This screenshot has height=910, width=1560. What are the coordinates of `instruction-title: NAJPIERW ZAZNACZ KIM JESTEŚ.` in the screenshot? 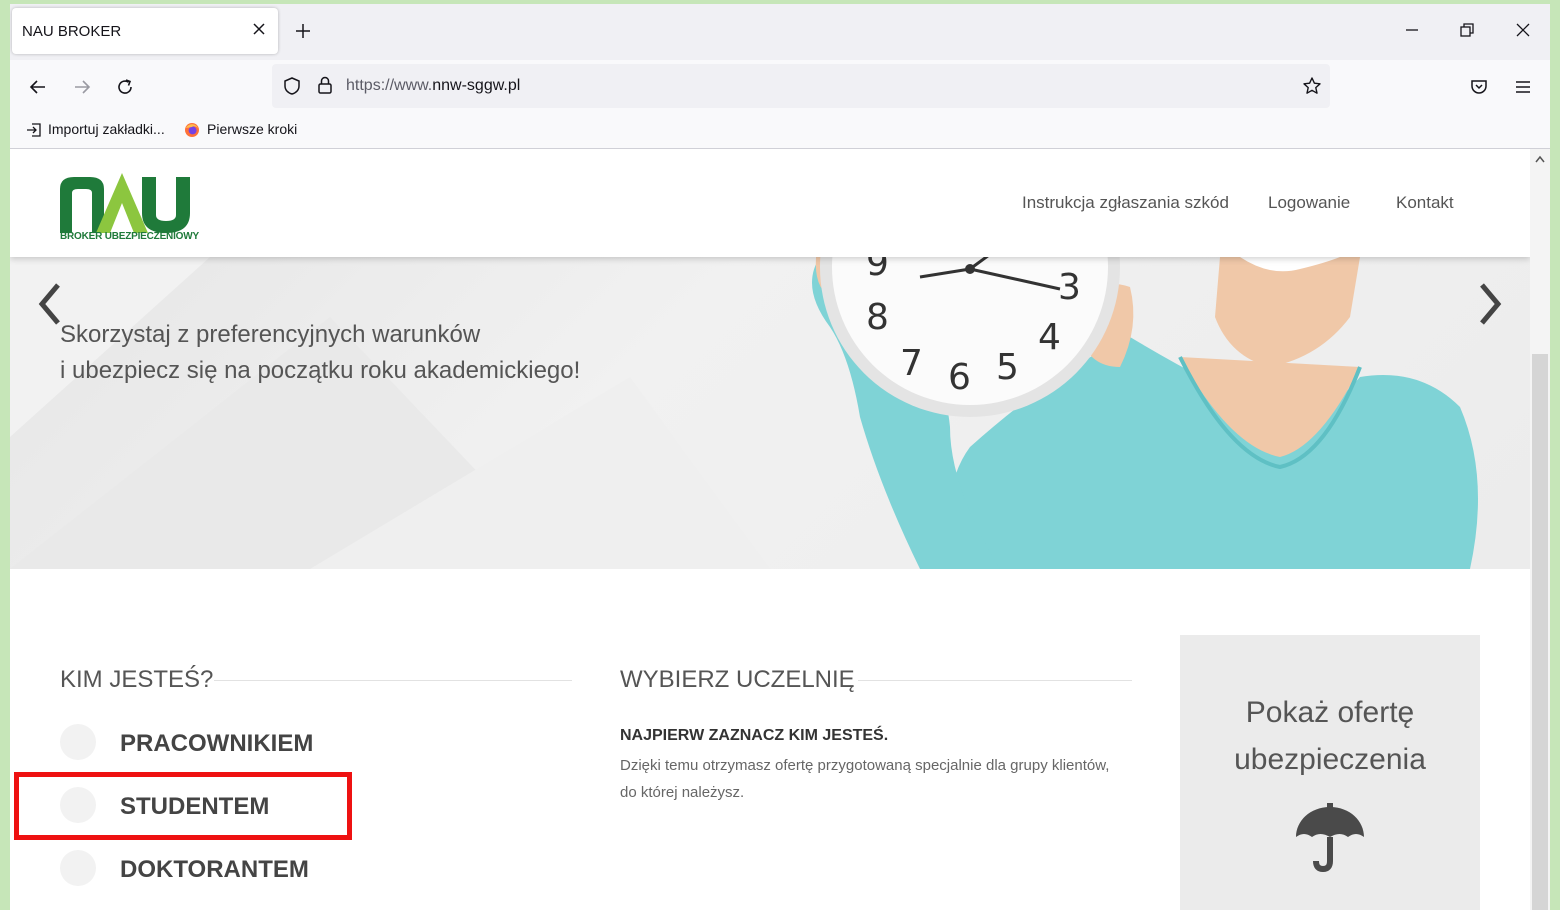 It's located at (754, 735).